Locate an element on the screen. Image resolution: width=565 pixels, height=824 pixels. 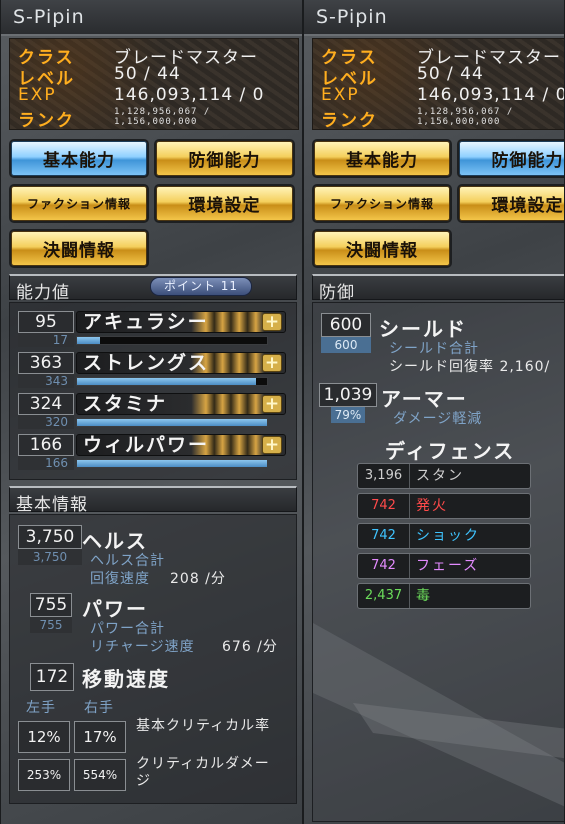
resist-fire: 742 発火 is located at coordinates (444, 506).